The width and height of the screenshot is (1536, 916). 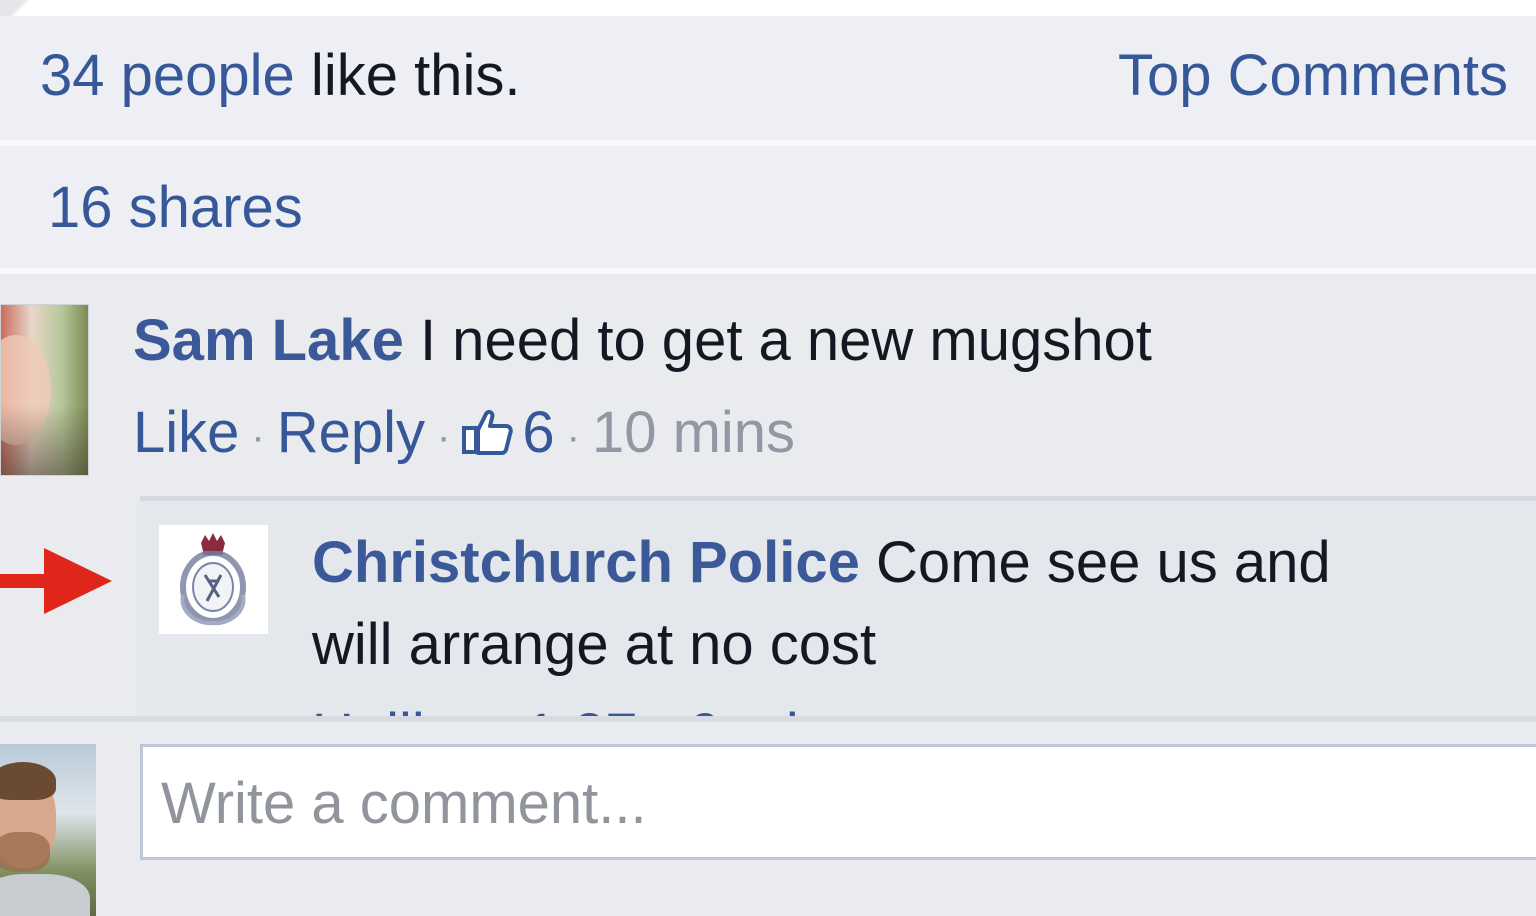 What do you see at coordinates (693, 432) in the screenshot?
I see `comment-timestamp: 10 mins` at bounding box center [693, 432].